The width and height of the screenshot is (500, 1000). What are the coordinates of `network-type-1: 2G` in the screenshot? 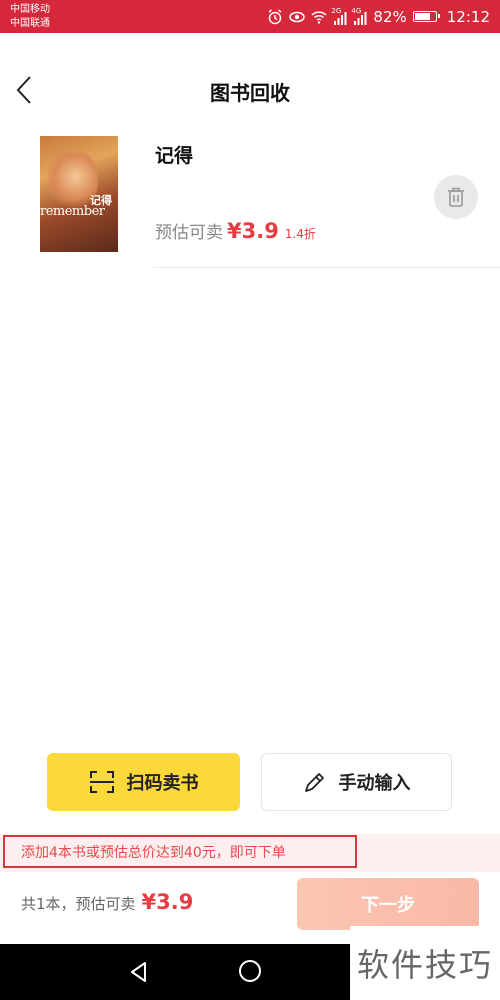 It's located at (336, 10).